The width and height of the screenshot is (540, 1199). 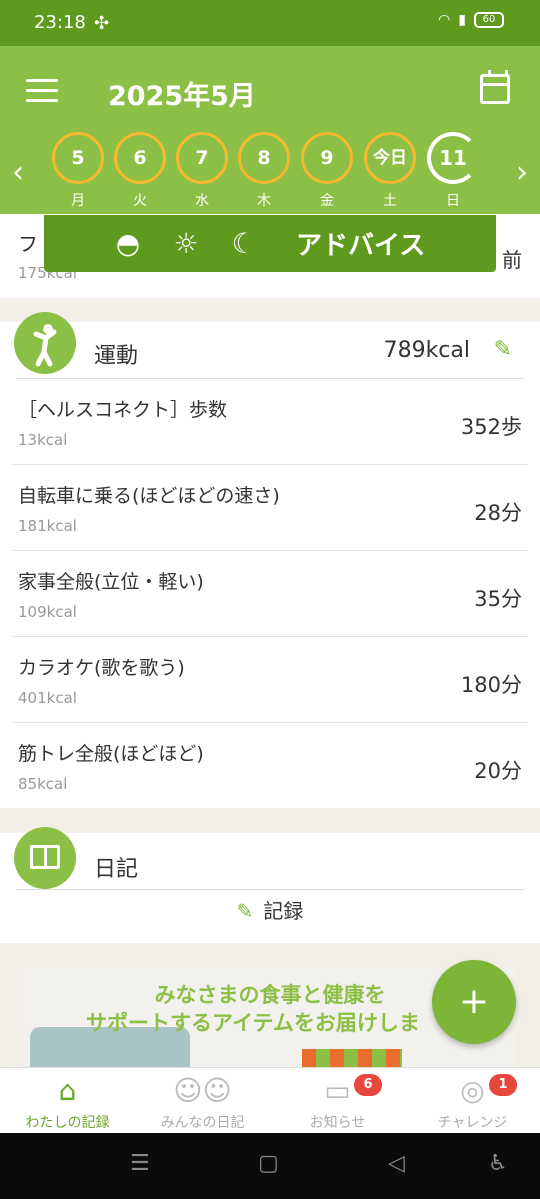 I want to click on next-week-arrow-icon: ›, so click(x=522, y=173).